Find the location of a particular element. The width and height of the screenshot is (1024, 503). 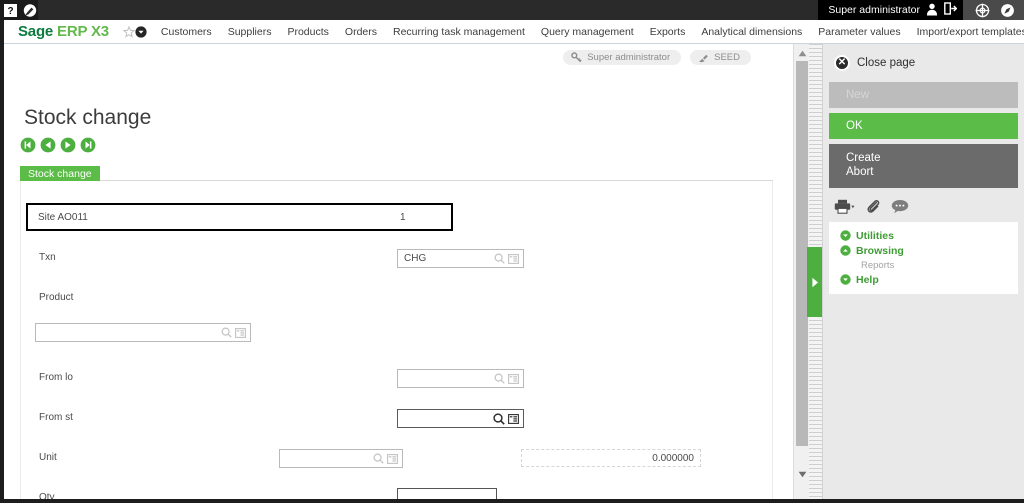

menu-item-suppliers: Suppliers is located at coordinates (250, 32).